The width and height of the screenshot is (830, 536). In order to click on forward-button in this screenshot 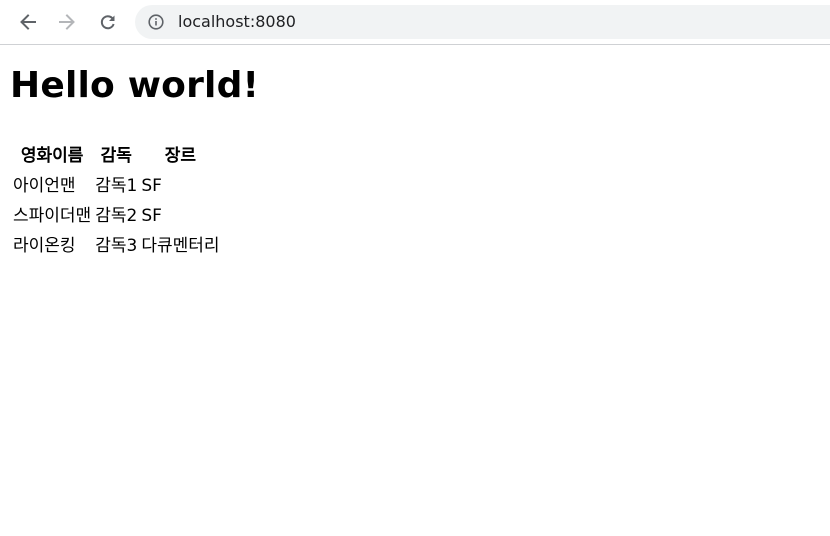, I will do `click(67, 22)`.